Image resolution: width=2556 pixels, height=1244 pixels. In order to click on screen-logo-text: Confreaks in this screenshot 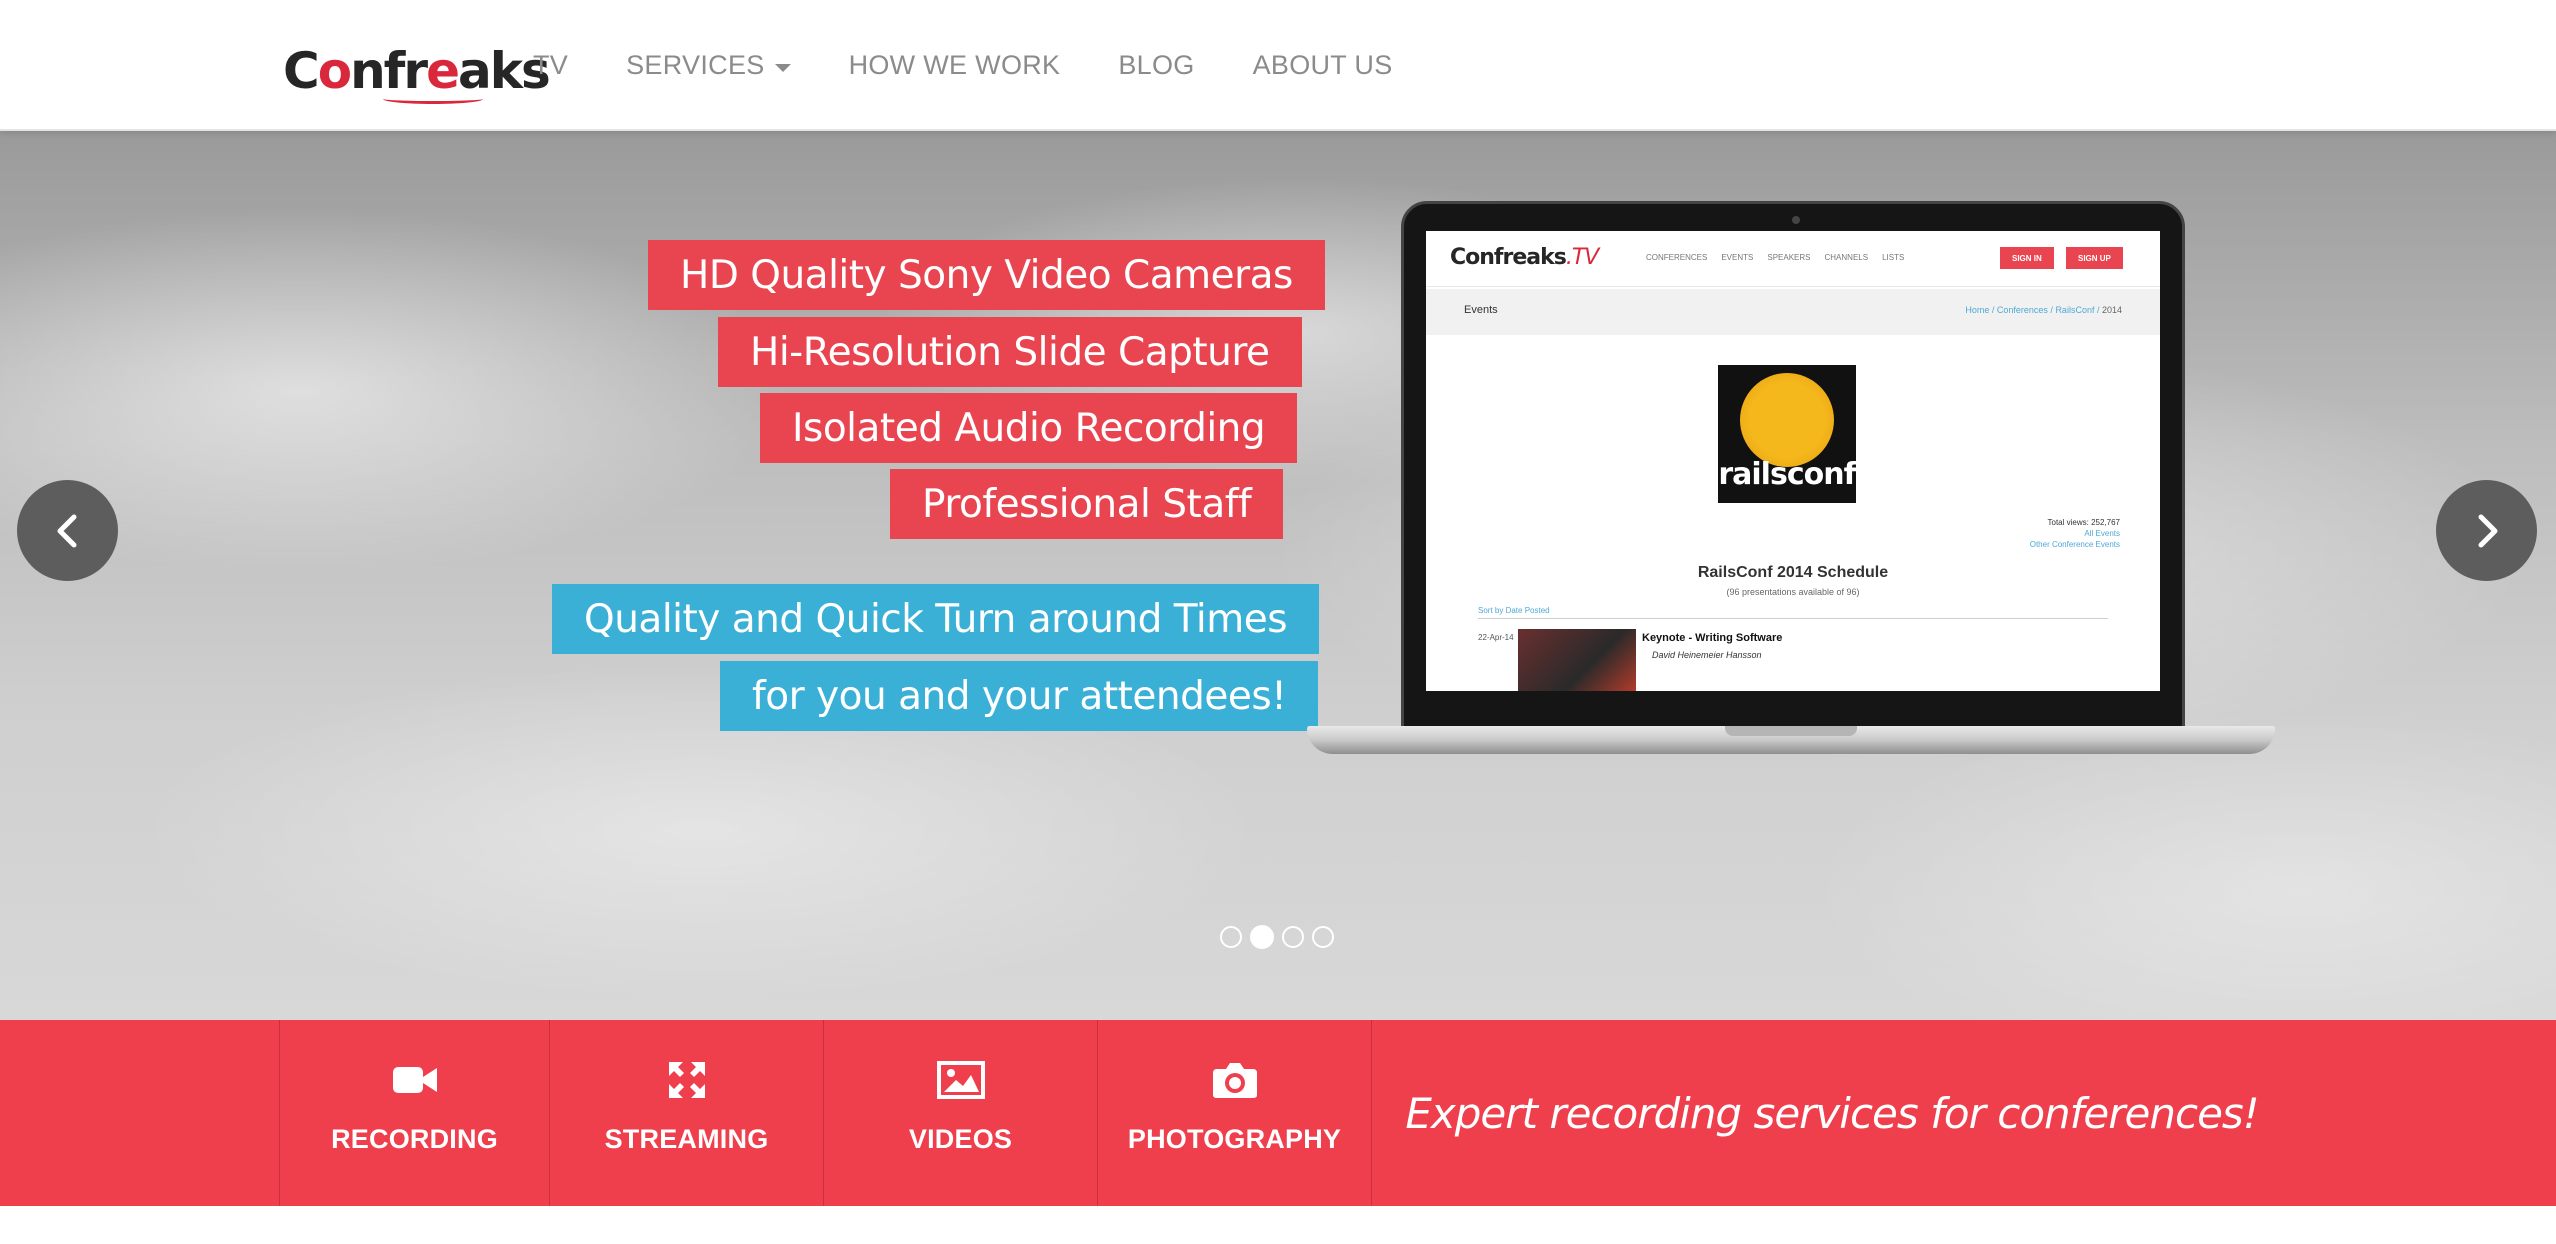, I will do `click(1508, 257)`.